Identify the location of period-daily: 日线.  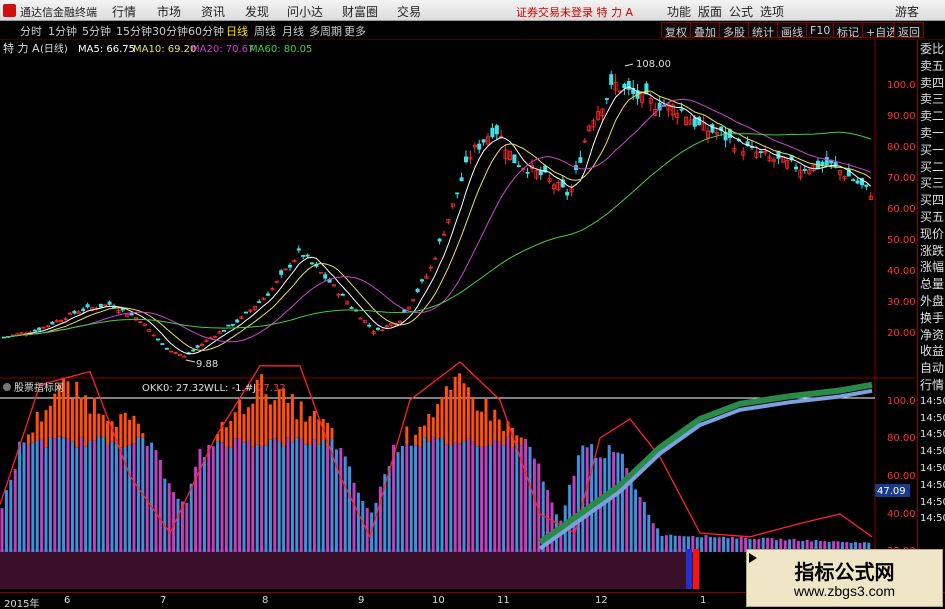
(237, 31).